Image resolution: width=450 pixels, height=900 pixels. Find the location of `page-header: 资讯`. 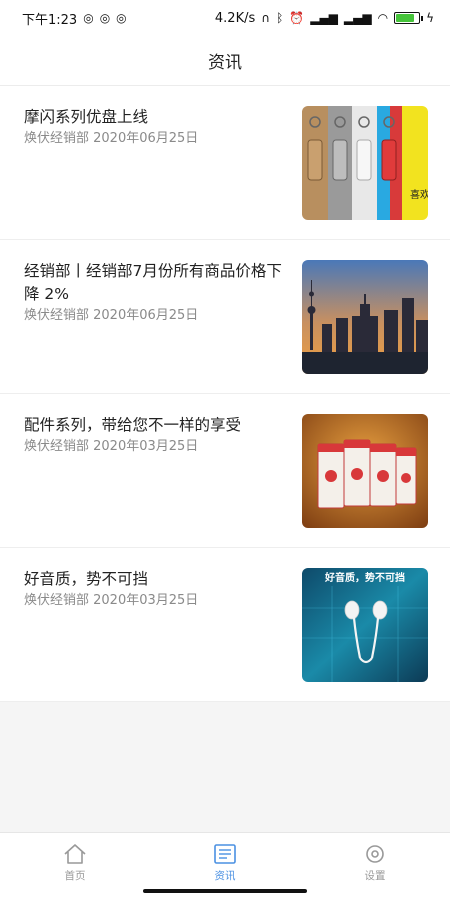

page-header: 资讯 is located at coordinates (225, 61).